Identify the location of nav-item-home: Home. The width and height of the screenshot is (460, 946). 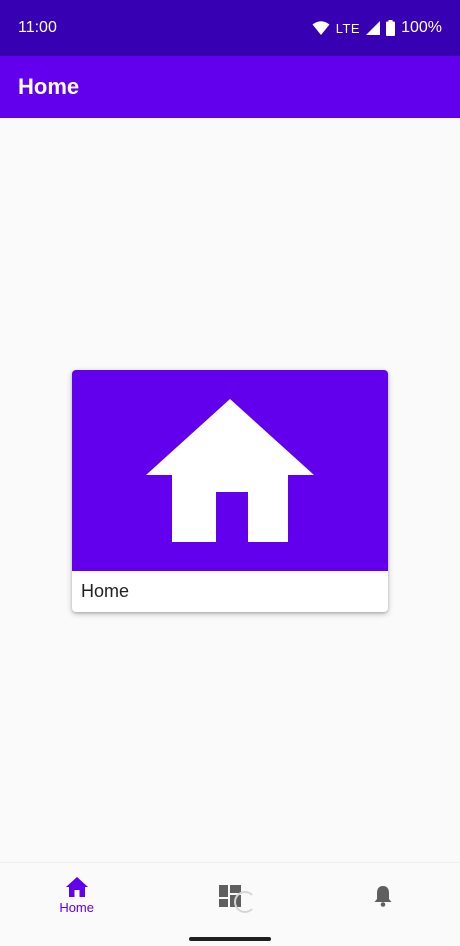
(76, 896).